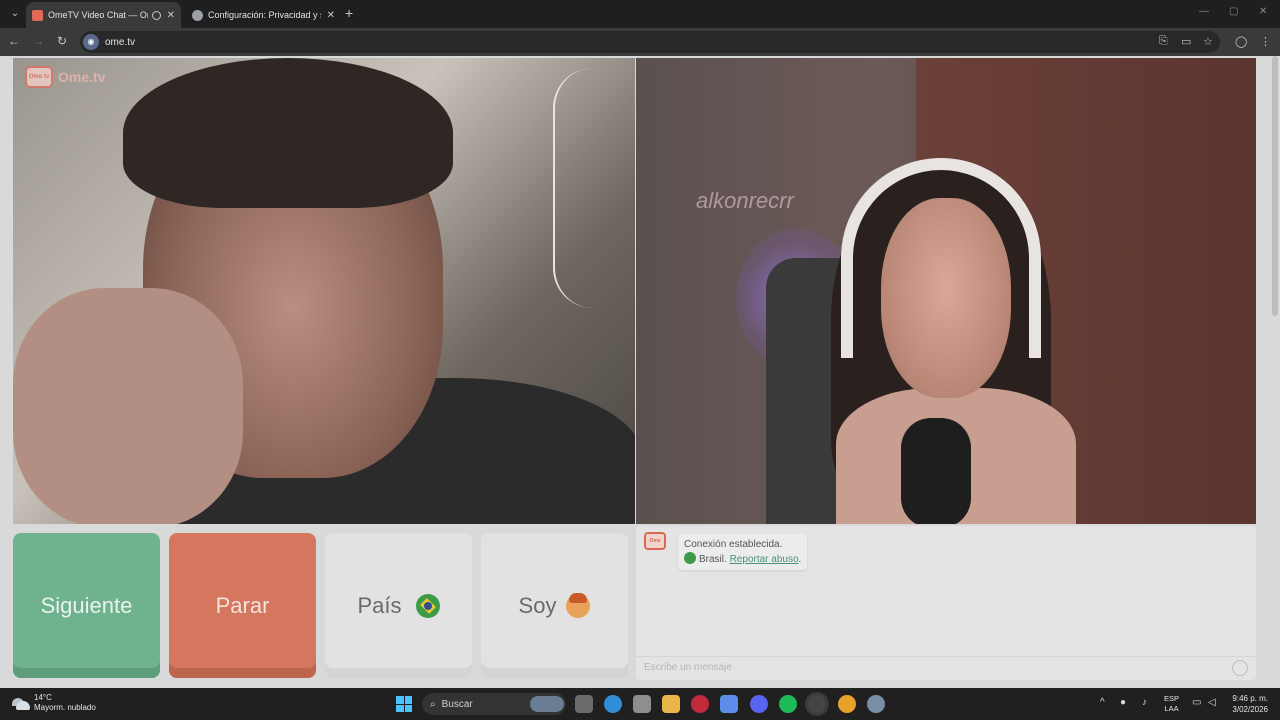 The width and height of the screenshot is (1280, 720). Describe the element at coordinates (128, 406) in the screenshot. I see `video-person-hand` at that location.